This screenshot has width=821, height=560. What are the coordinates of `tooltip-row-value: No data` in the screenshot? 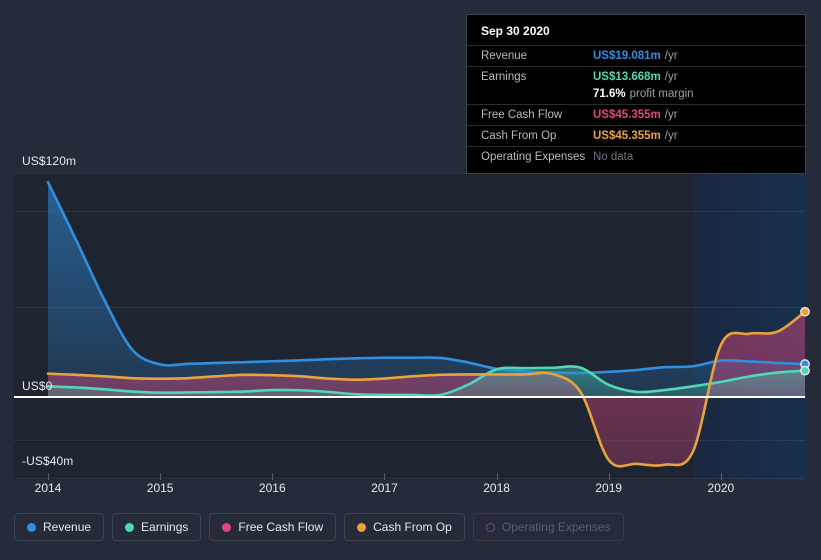 It's located at (613, 157).